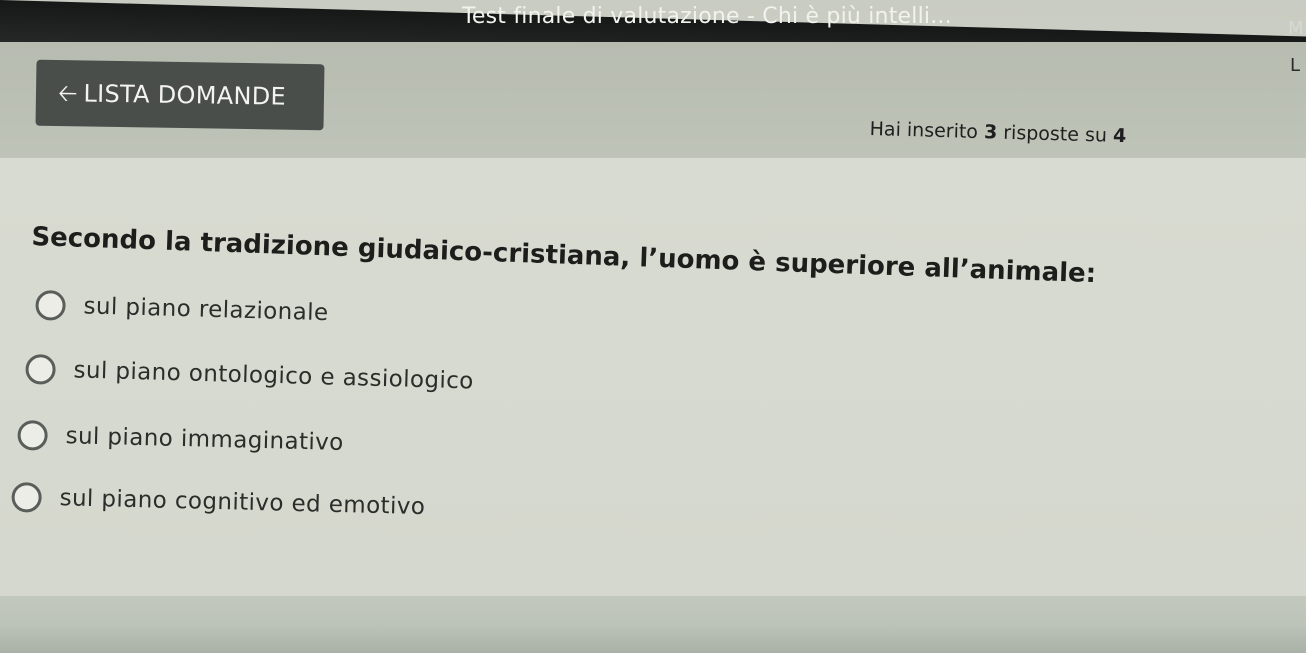  What do you see at coordinates (1296, 28) in the screenshot?
I see `corner-label-top: M` at bounding box center [1296, 28].